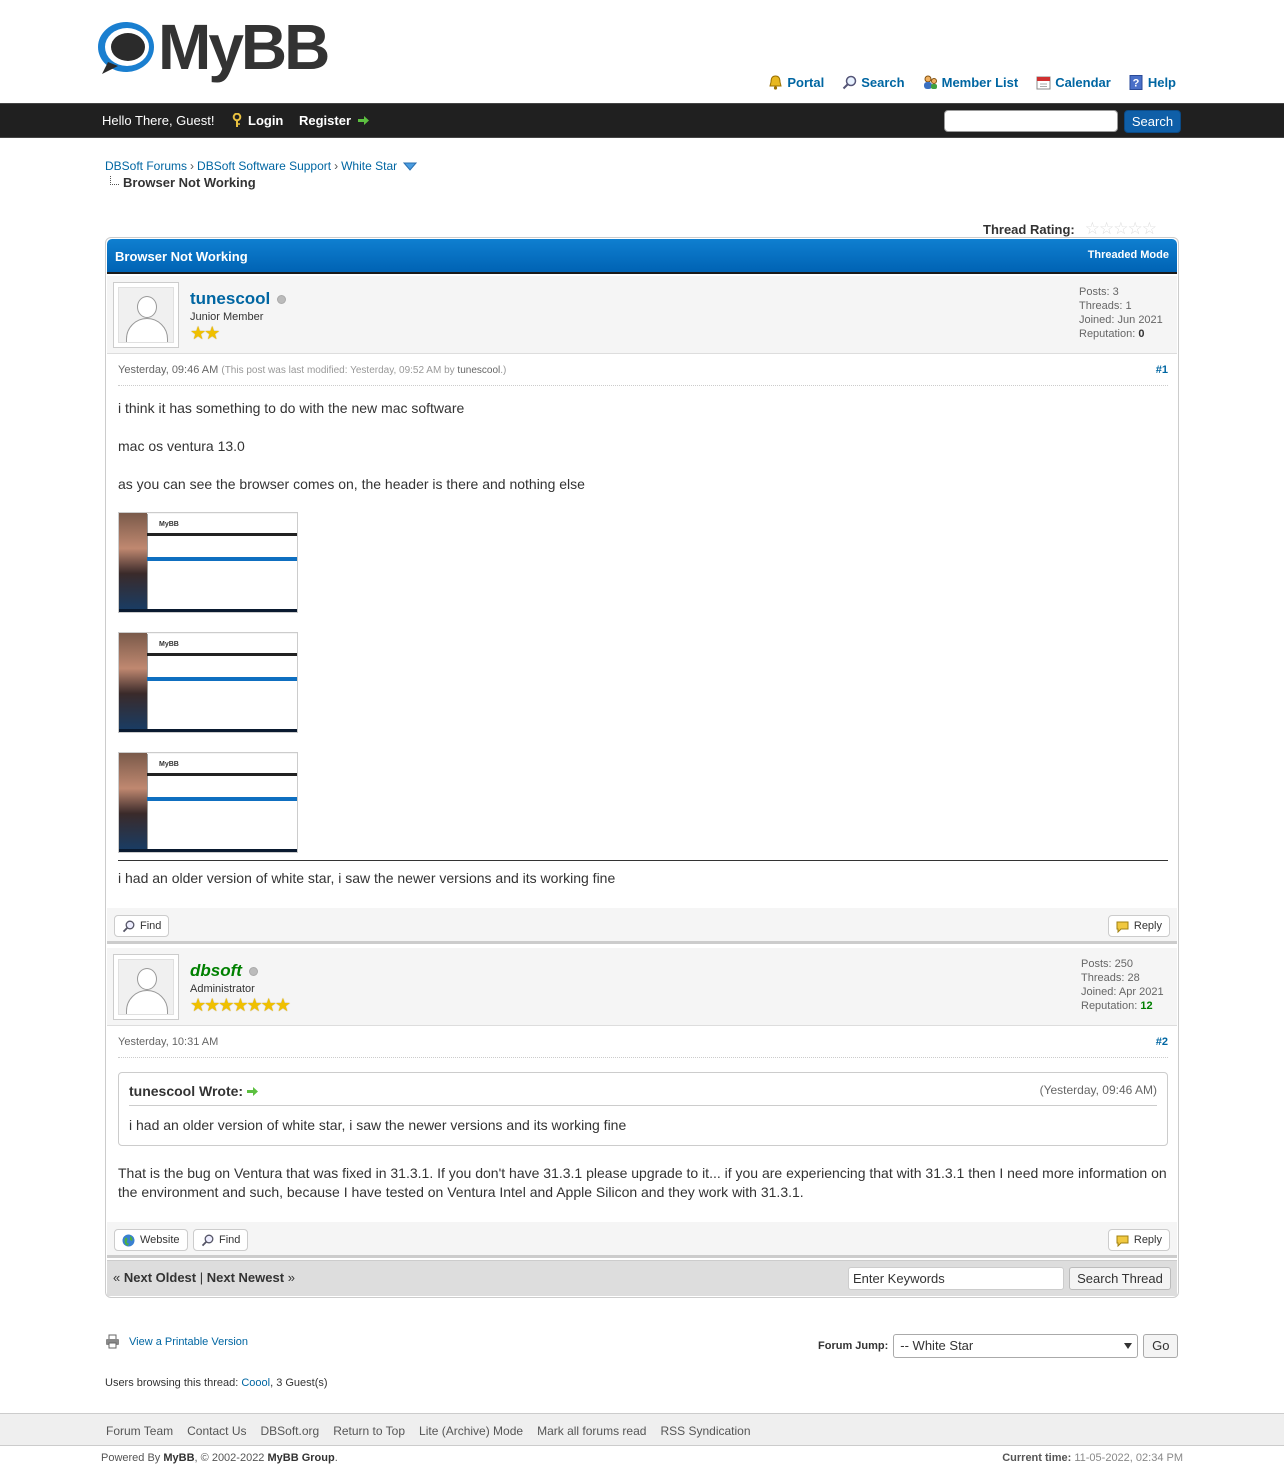 The height and width of the screenshot is (1480, 1284). I want to click on register-link: Register, so click(334, 120).